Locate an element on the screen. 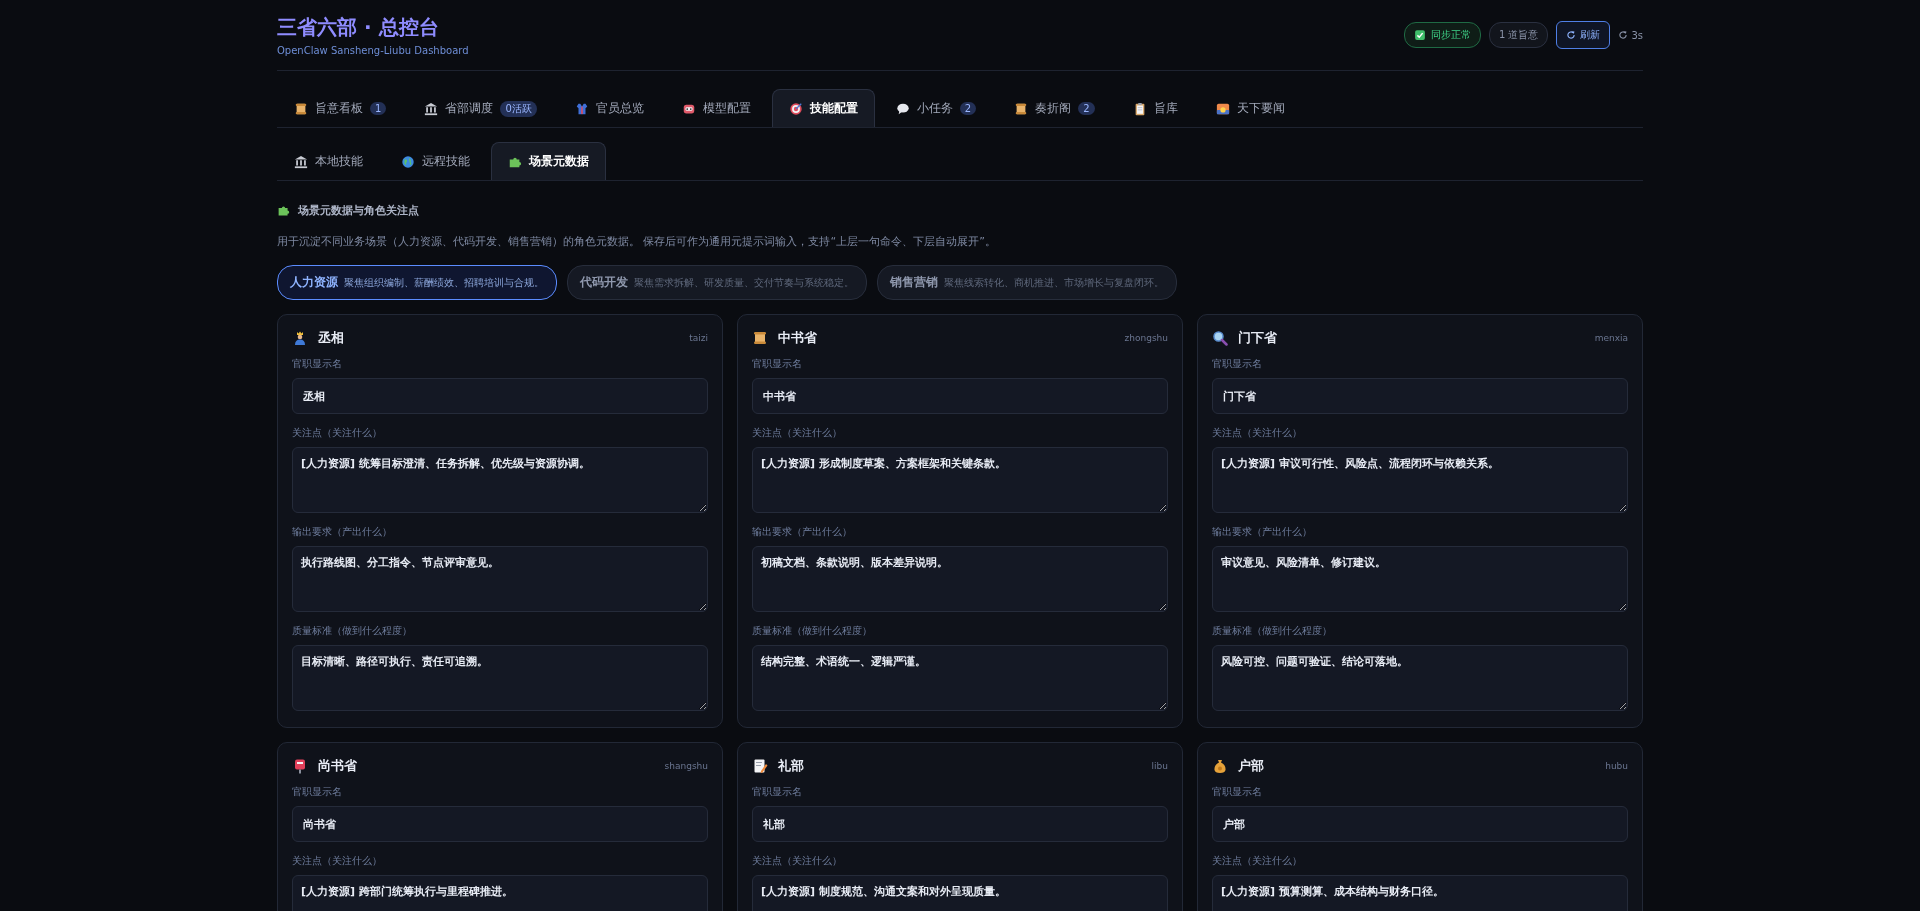 The height and width of the screenshot is (911, 1920). text-area: 目标清晰、路径可执行、责任可追溯。 is located at coordinates (500, 678).